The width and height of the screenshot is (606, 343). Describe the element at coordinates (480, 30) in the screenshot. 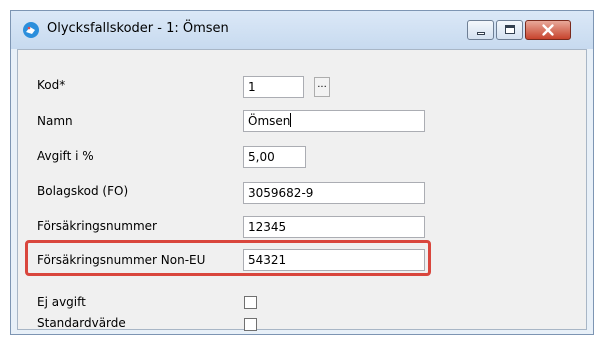

I see `minimize-button` at that location.